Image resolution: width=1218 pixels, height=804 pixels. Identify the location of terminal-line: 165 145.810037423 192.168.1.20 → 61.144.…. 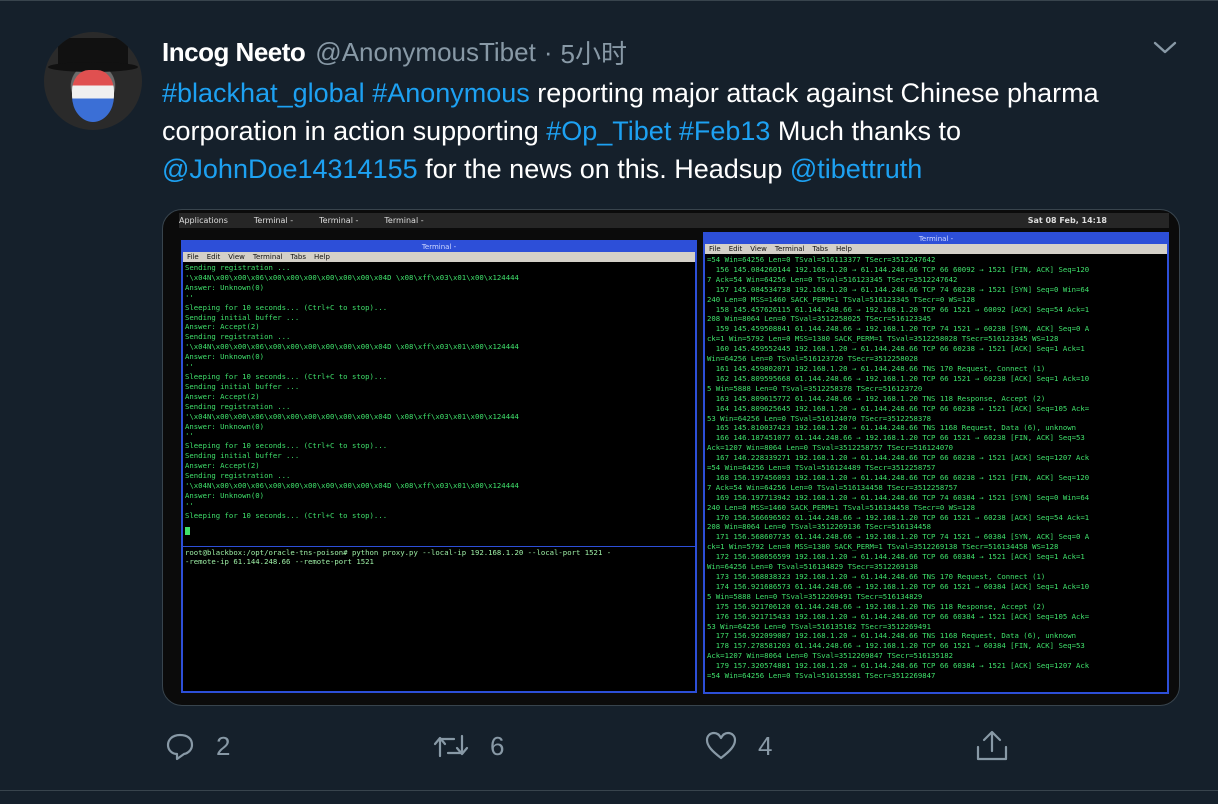
(892, 428).